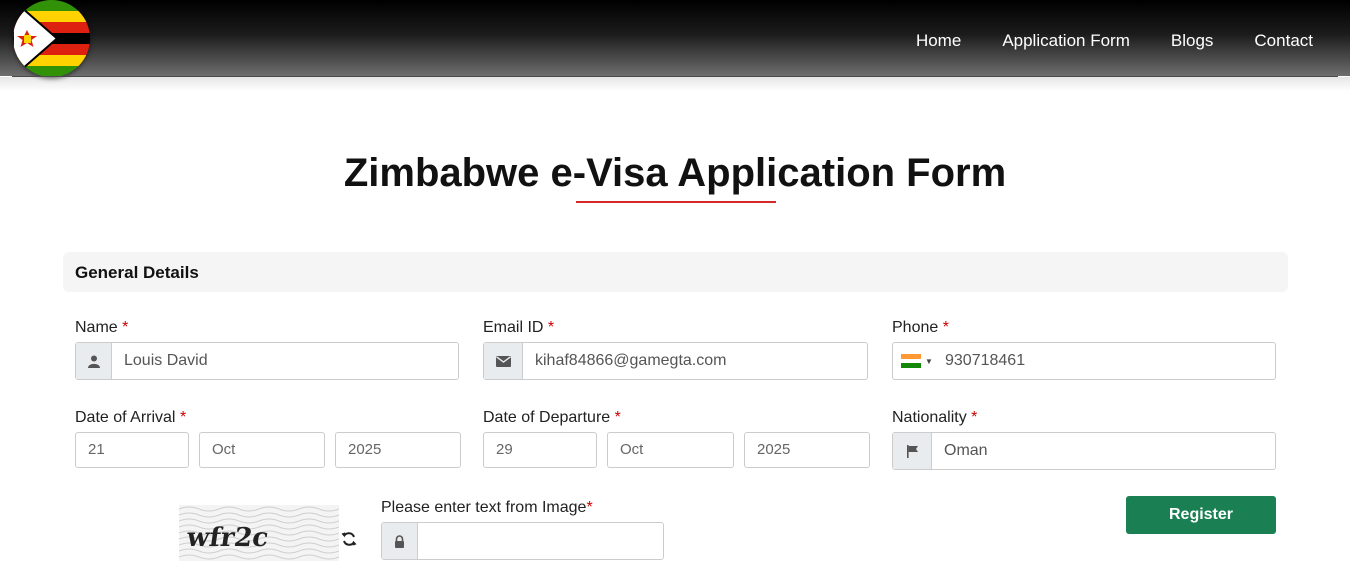 The width and height of the screenshot is (1350, 561). What do you see at coordinates (94, 361) in the screenshot?
I see `user-icon` at bounding box center [94, 361].